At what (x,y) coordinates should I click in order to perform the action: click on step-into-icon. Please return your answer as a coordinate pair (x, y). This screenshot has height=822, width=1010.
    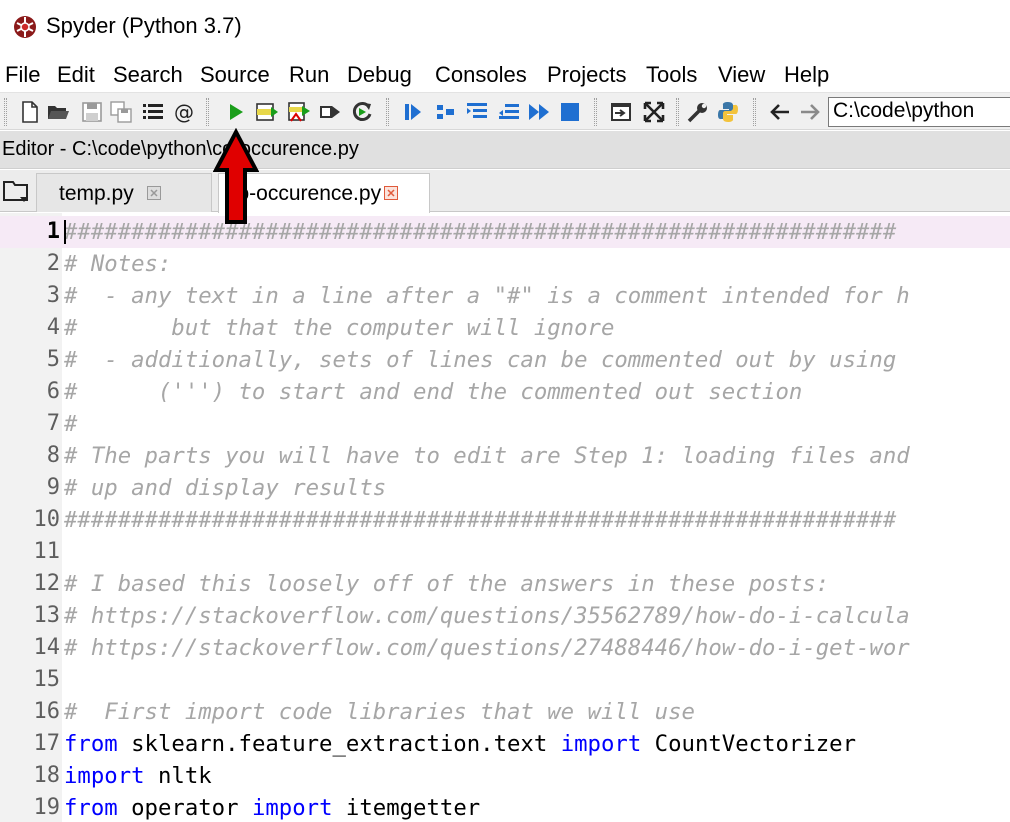
    Looking at the image, I should click on (477, 112).